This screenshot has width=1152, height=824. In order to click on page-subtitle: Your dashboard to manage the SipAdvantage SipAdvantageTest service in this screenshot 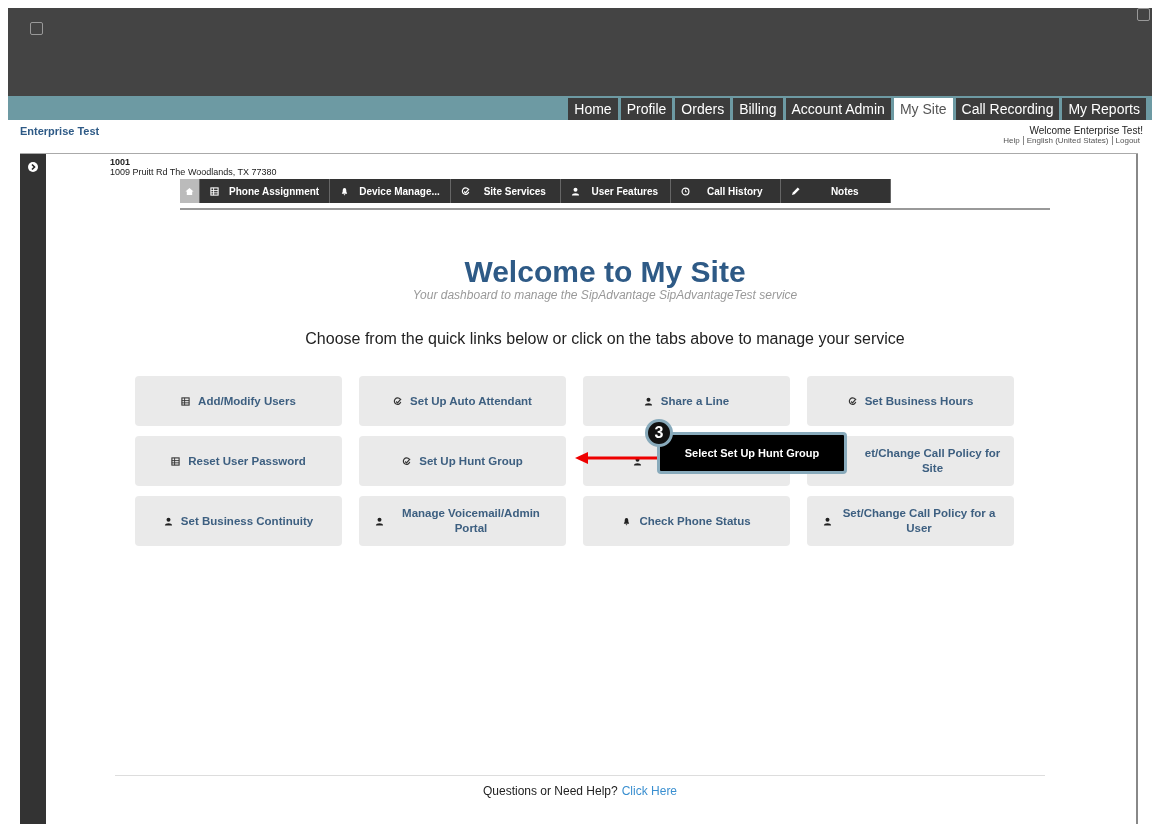, I will do `click(605, 295)`.